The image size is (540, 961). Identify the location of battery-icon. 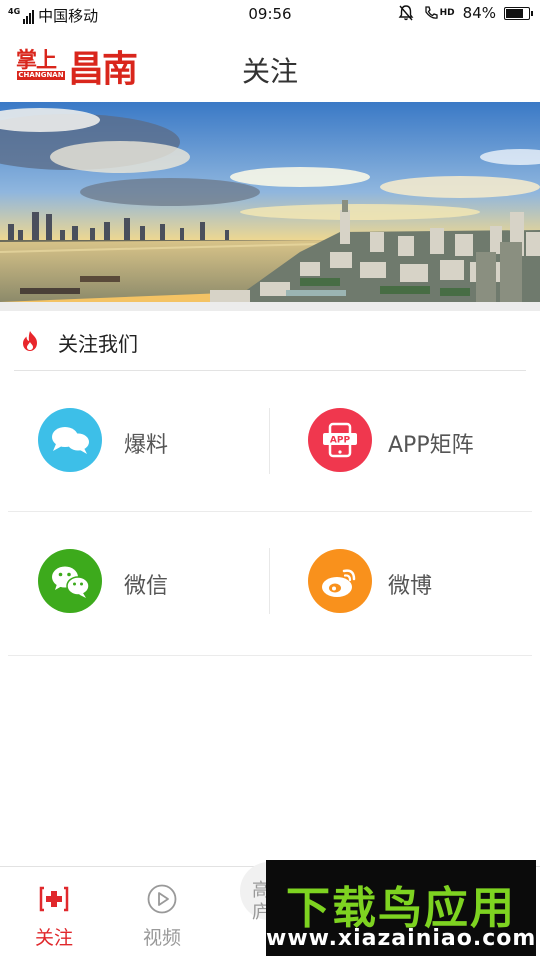
(518, 13).